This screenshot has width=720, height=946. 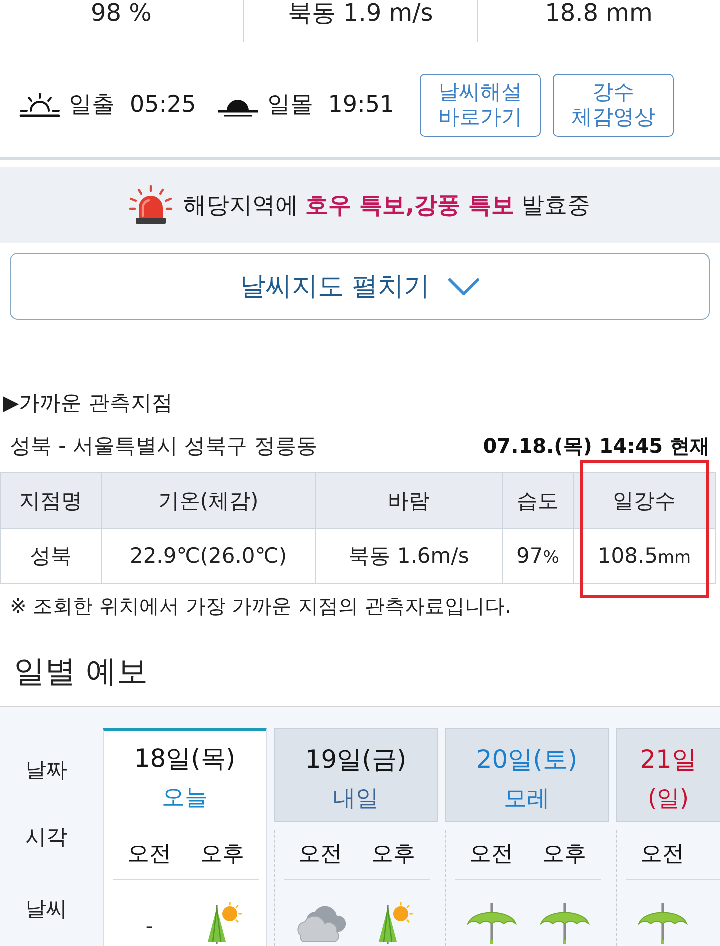 What do you see at coordinates (360, 286) in the screenshot?
I see `map-toggle-button: 날씨지도 펼치기` at bounding box center [360, 286].